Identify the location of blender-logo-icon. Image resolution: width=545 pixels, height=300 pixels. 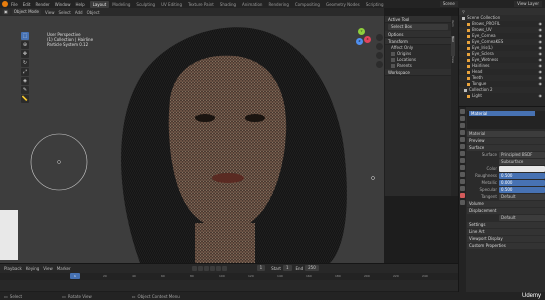
(5, 4).